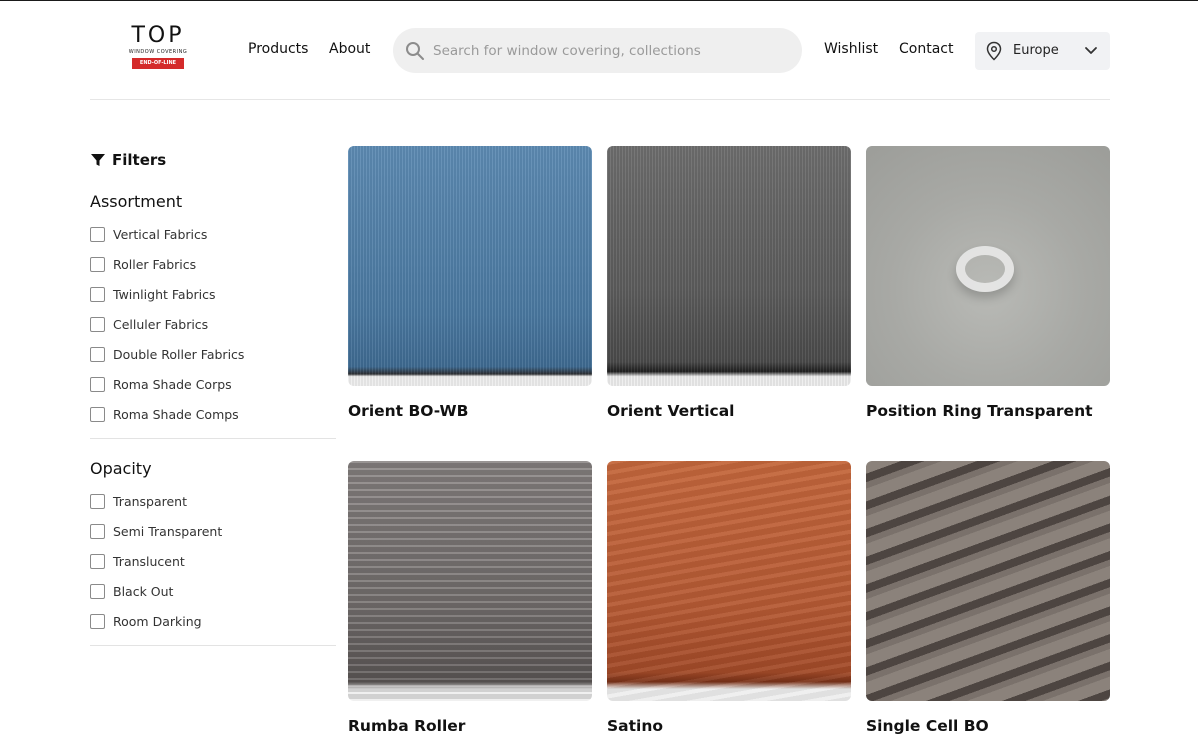 This screenshot has width=1198, height=749. I want to click on product-name: Satino, so click(729, 726).